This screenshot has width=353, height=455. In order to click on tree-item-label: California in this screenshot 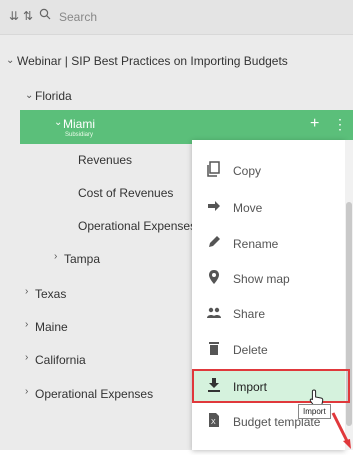, I will do `click(60, 360)`.